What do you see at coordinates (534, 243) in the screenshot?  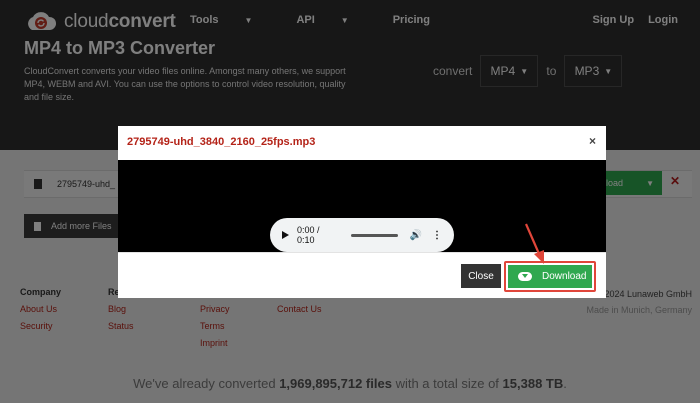 I see `annotation-arrow-icon` at bounding box center [534, 243].